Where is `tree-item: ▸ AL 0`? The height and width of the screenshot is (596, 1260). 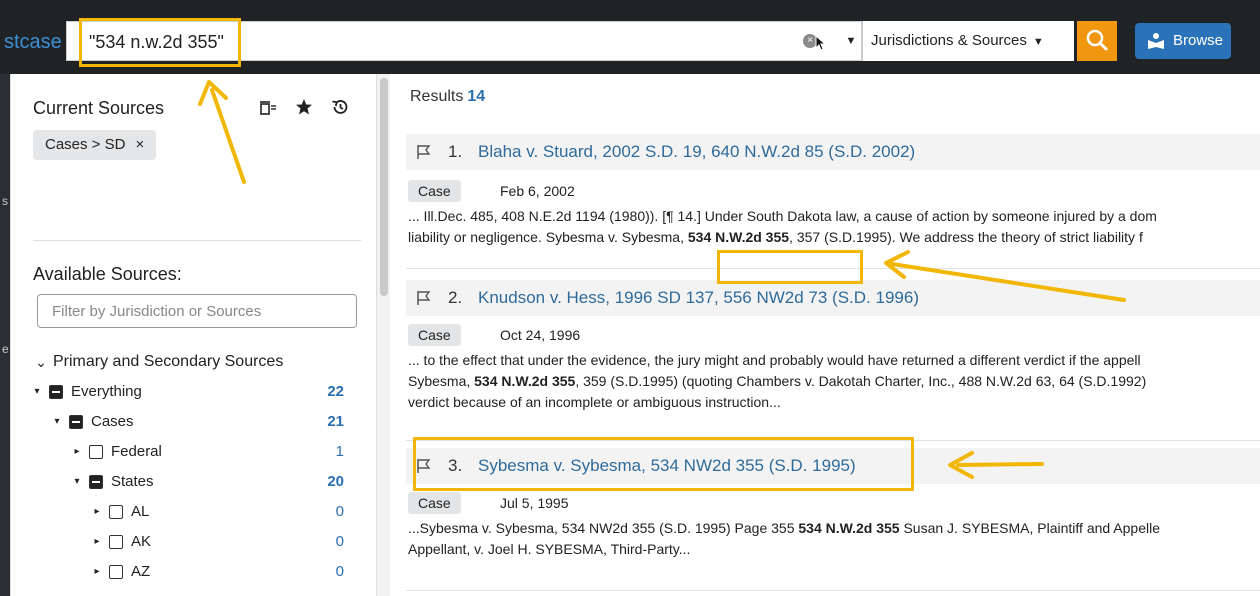 tree-item: ▸ AL 0 is located at coordinates (183, 512).